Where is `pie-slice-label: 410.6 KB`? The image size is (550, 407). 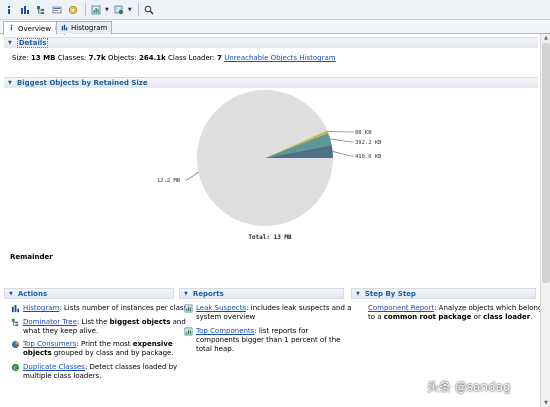 pie-slice-label: 410.6 KB is located at coordinates (368, 157).